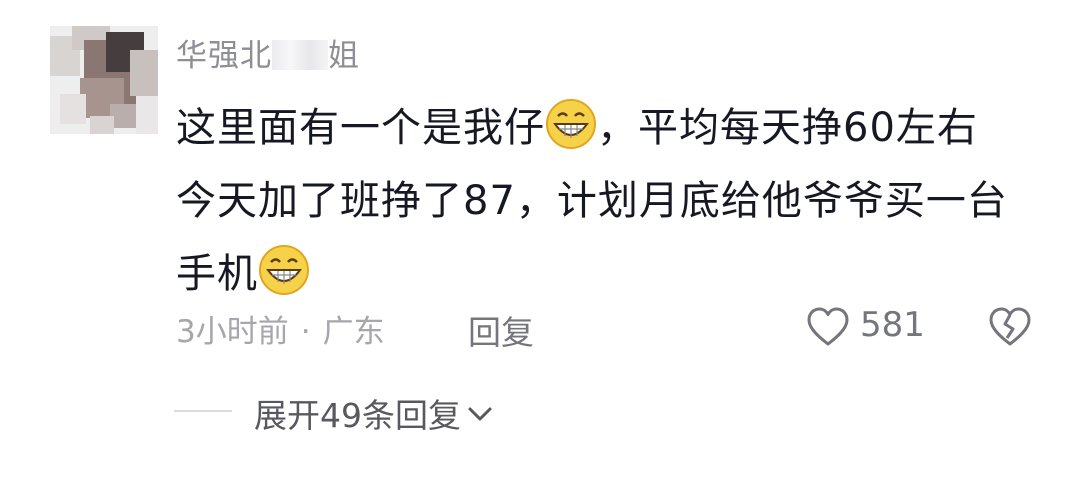 The height and width of the screenshot is (485, 1088). I want to click on reply-button: 回复, so click(501, 330).